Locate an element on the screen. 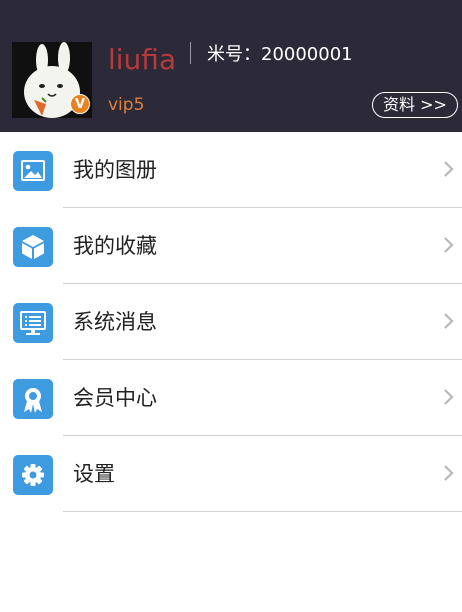  menu-item-settings: 设置 is located at coordinates (231, 474).